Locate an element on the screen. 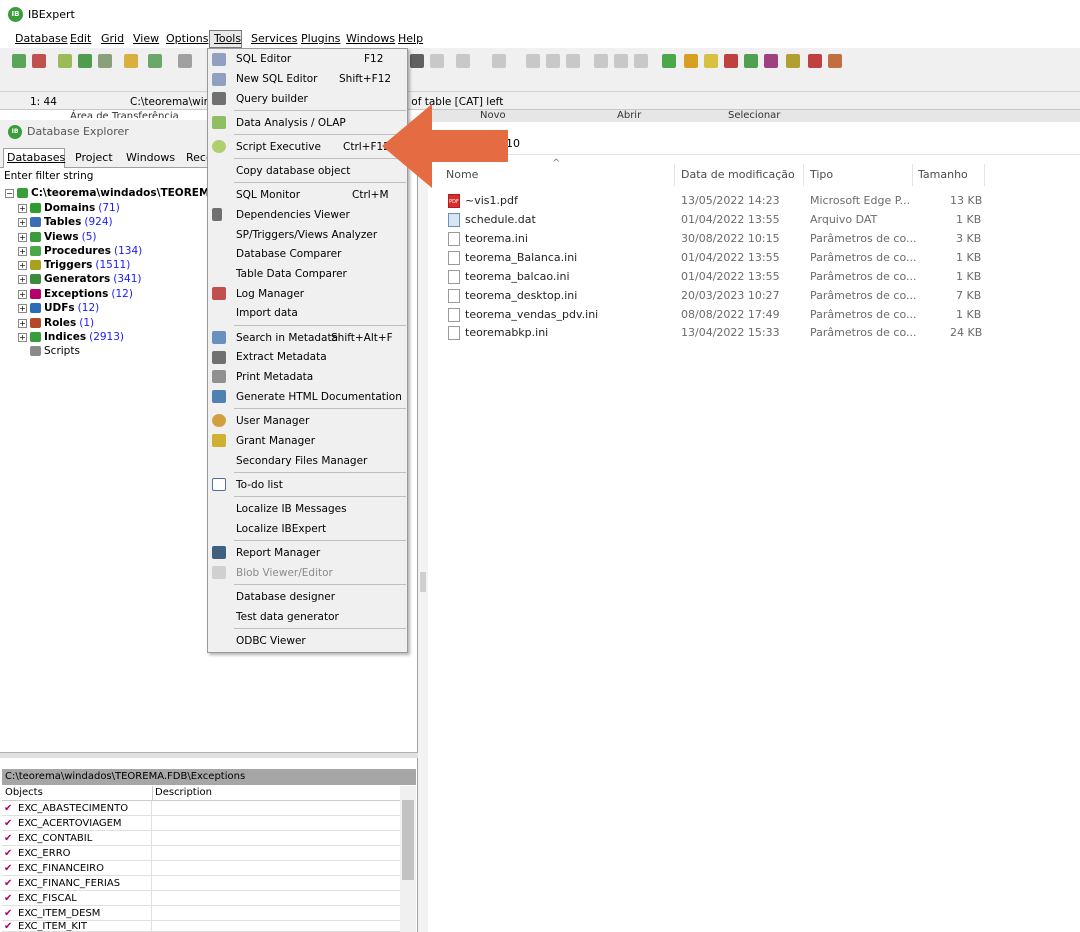 The height and width of the screenshot is (932, 1080). toolbar-save-icon is located at coordinates (499, 61).